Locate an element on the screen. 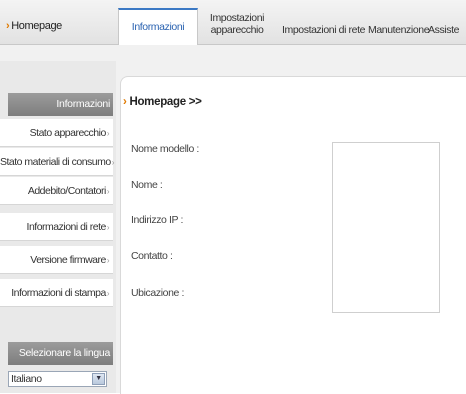  tab-informazioni: Informazioni is located at coordinates (158, 27).